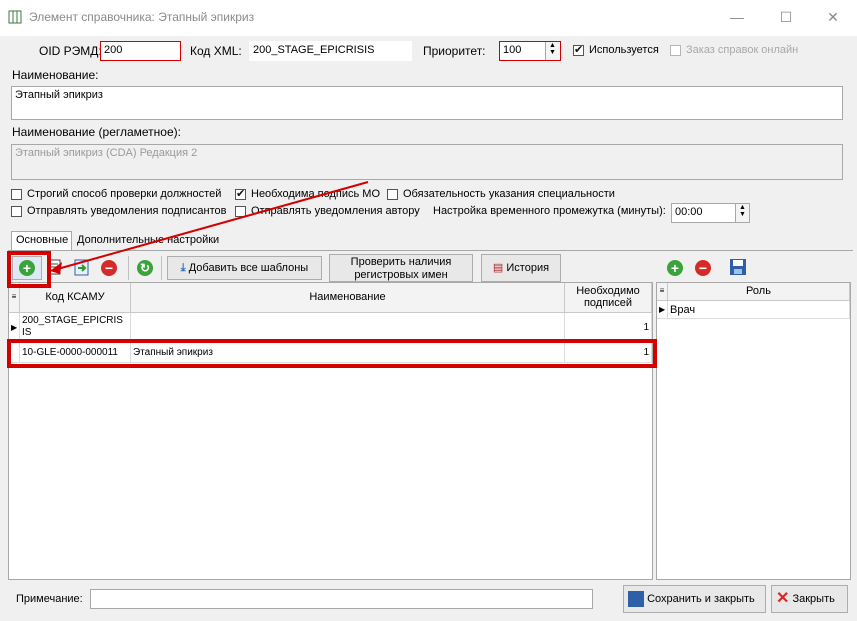 This screenshot has width=857, height=621. I want to click on note-label: Примечание:, so click(49, 599).